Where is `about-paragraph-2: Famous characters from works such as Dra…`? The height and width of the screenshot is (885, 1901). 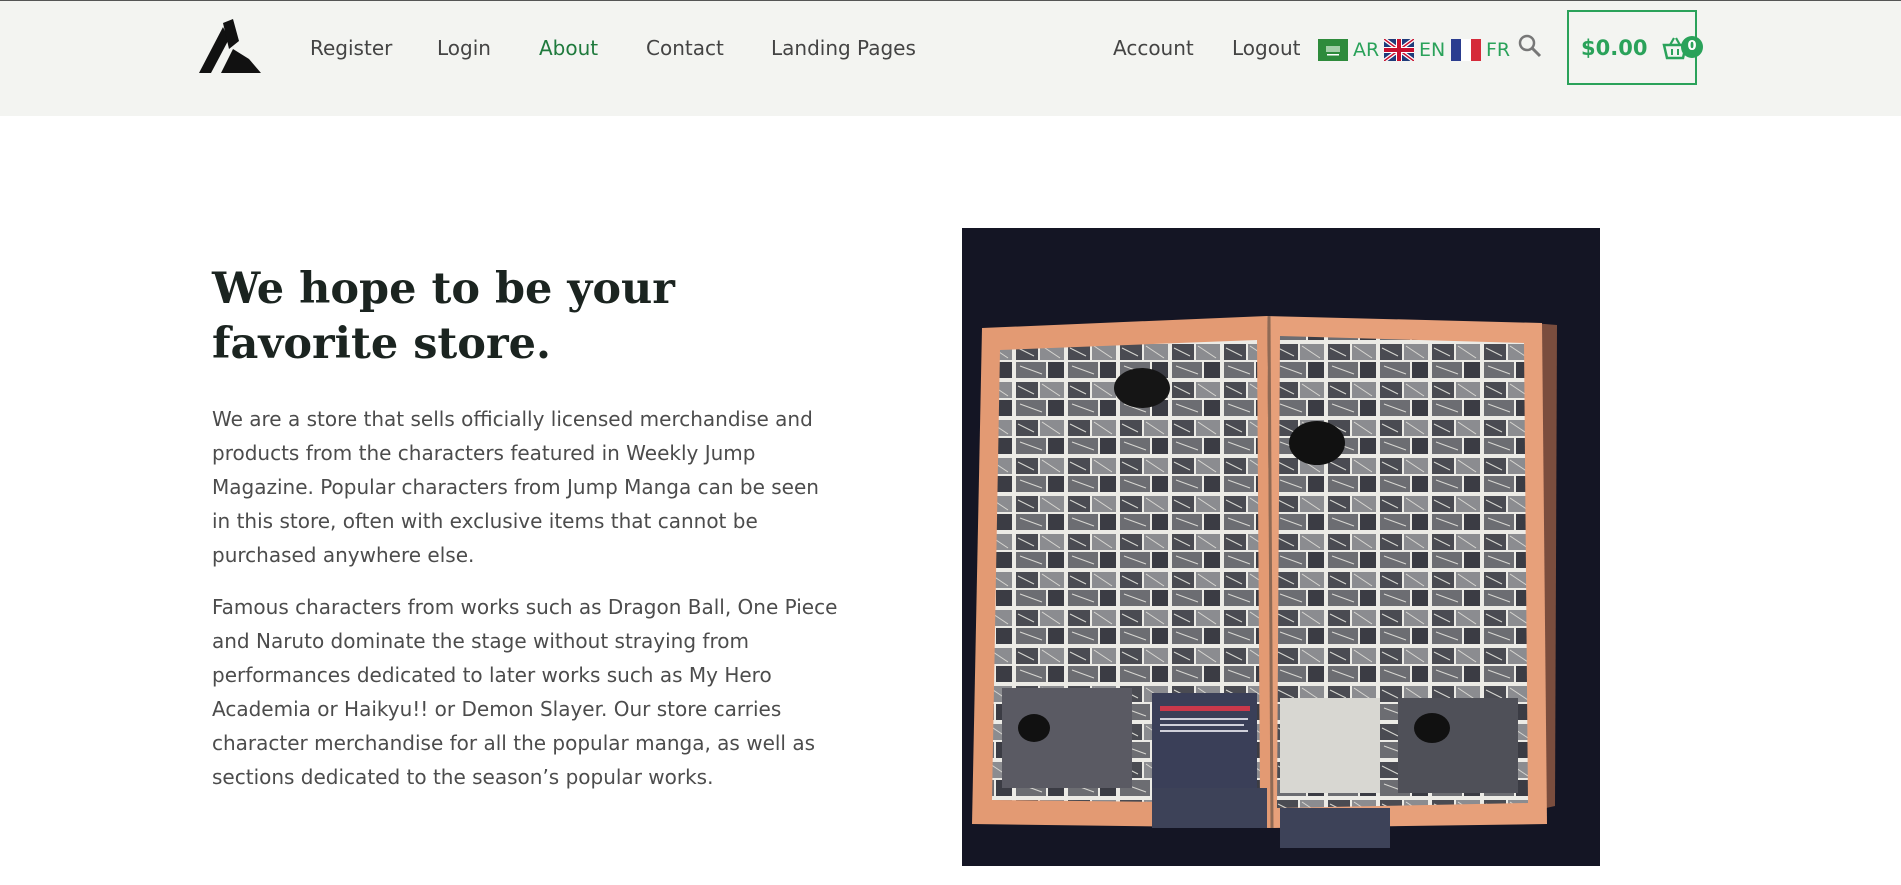 about-paragraph-2: Famous characters from works such as Dra… is located at coordinates (525, 692).